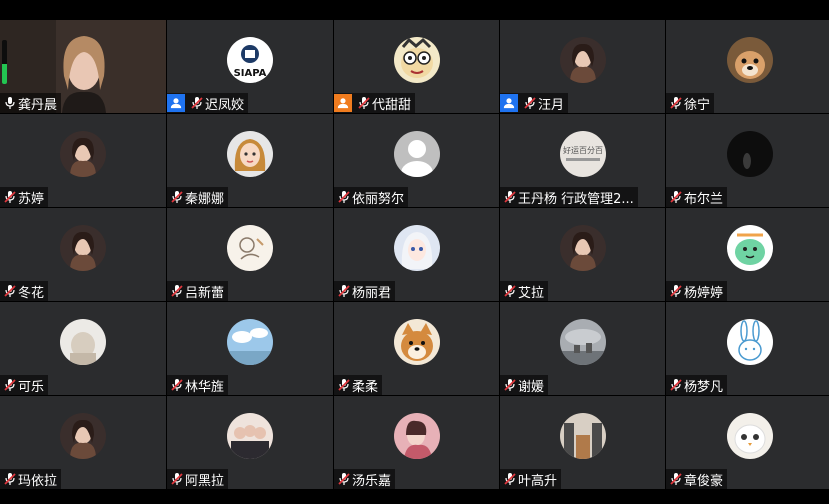 Image resolution: width=829 pixels, height=504 pixels. Describe the element at coordinates (198, 385) in the screenshot. I see `participant-label: 林华旌` at that location.